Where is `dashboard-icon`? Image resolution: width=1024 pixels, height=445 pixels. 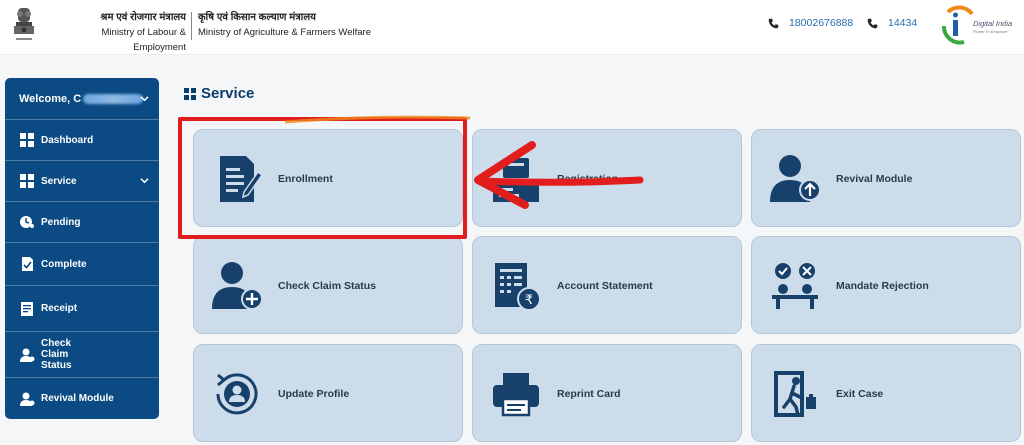 dashboard-icon is located at coordinates (27, 140).